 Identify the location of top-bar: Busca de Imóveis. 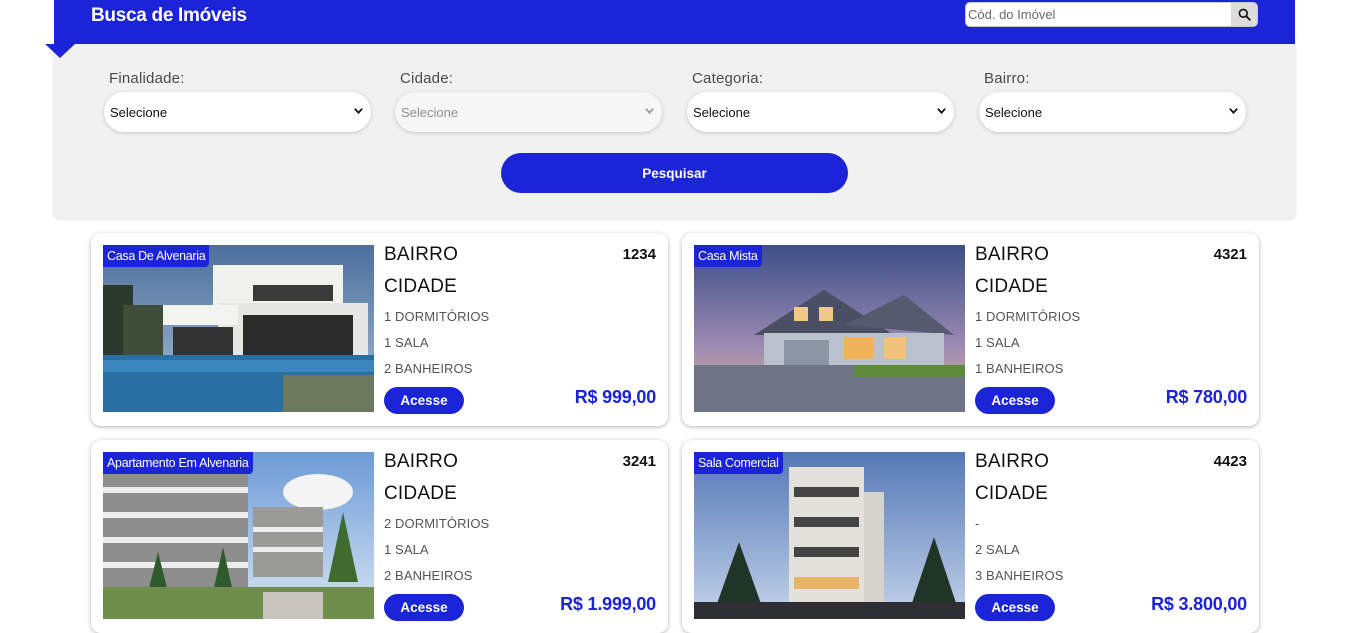
(674, 22).